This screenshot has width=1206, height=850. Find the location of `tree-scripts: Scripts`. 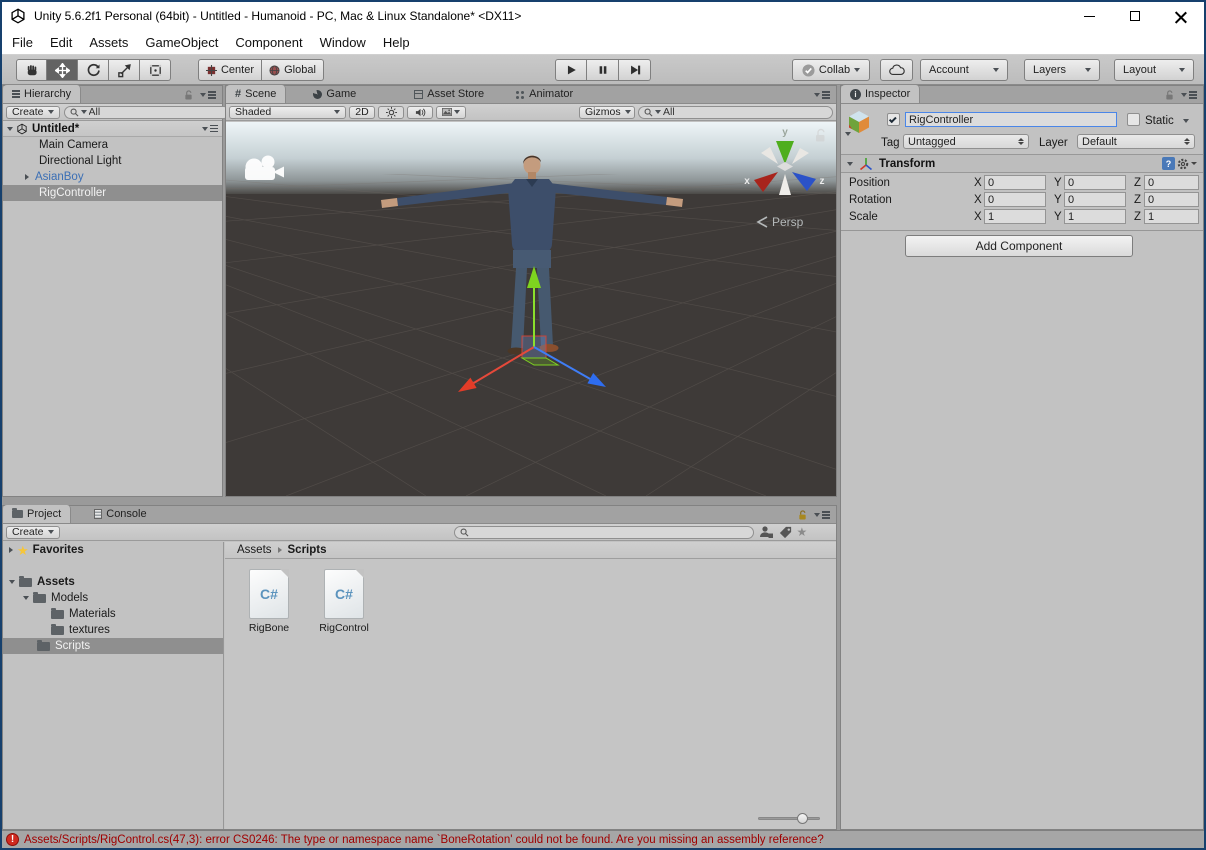

tree-scripts: Scripts is located at coordinates (113, 646).